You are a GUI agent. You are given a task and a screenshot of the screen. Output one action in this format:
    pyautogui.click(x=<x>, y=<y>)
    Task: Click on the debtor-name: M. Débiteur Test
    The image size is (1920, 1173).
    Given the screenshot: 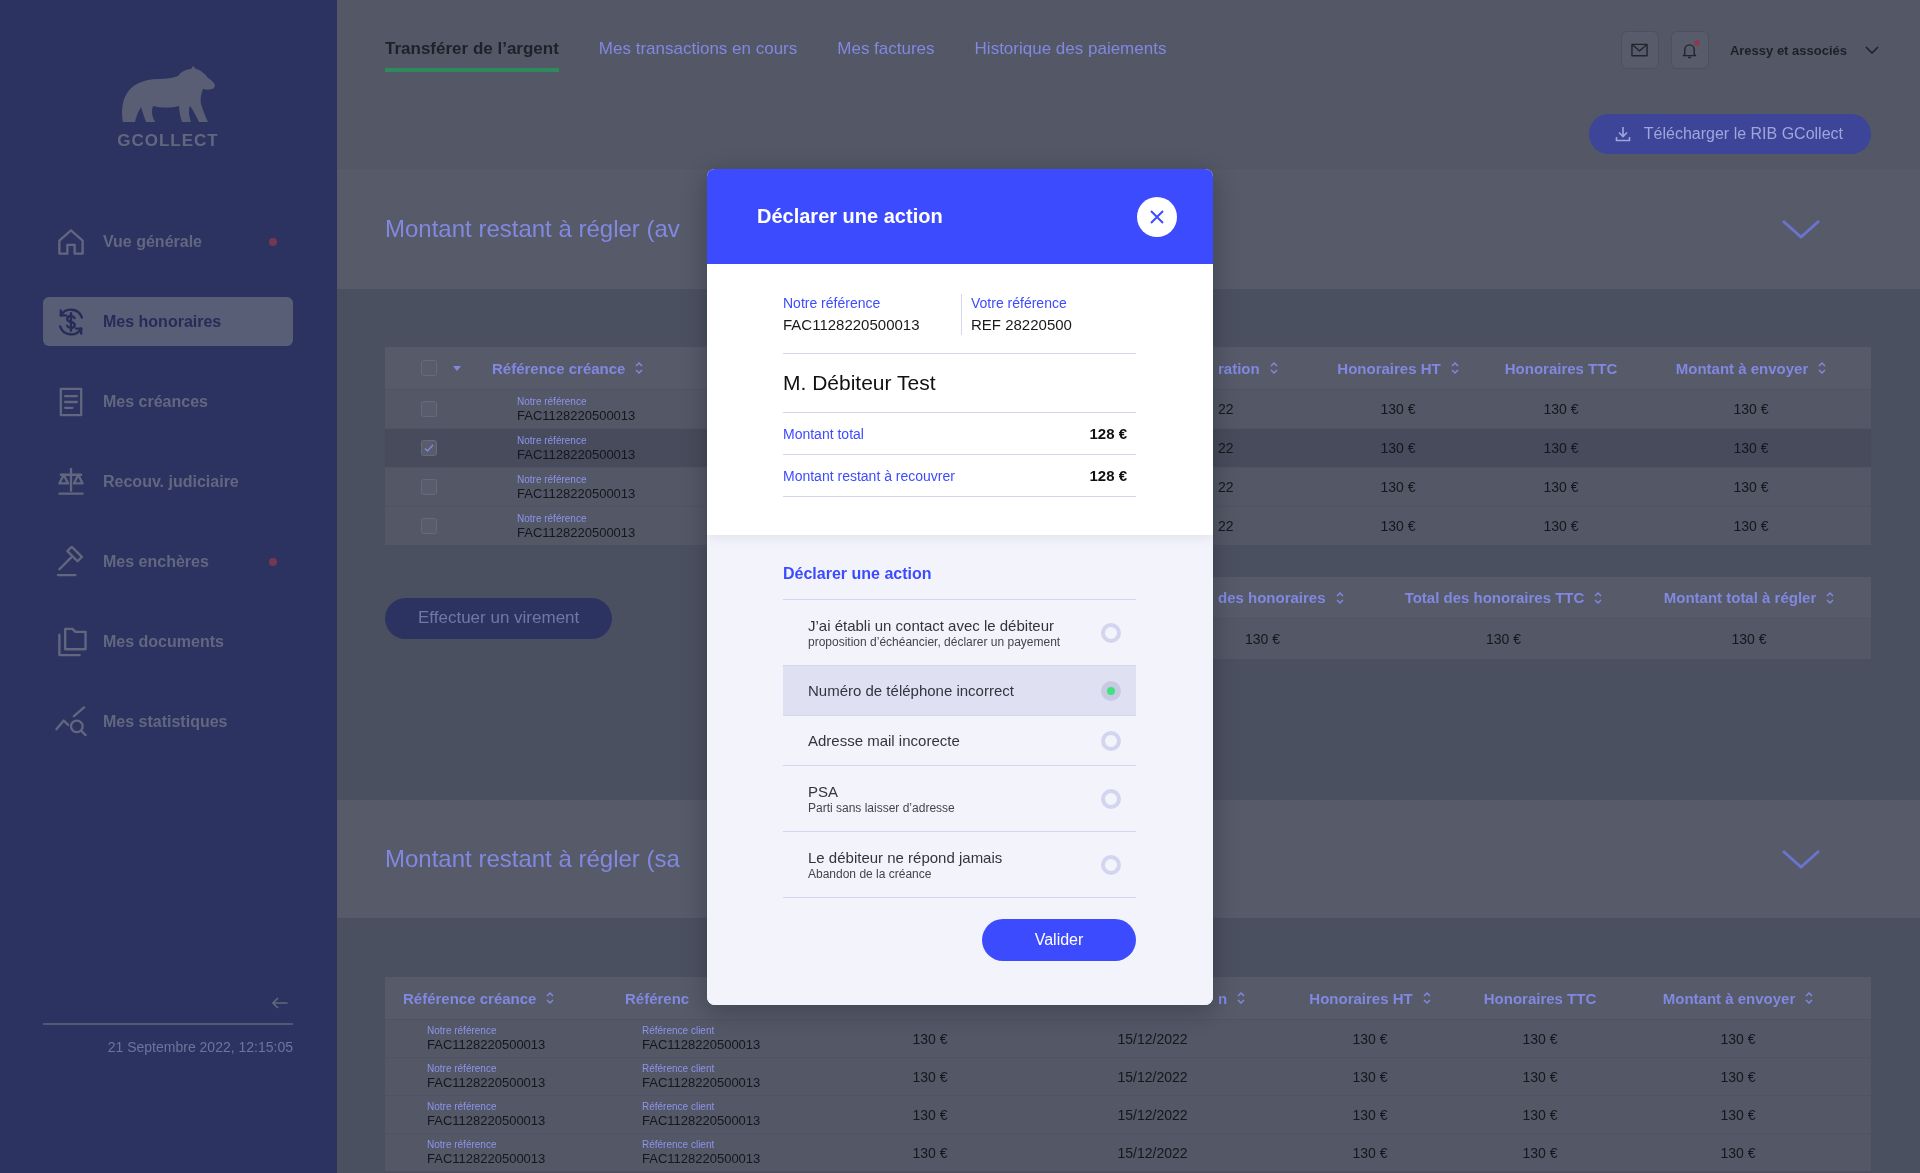 What is the action you would take?
    pyautogui.click(x=859, y=383)
    